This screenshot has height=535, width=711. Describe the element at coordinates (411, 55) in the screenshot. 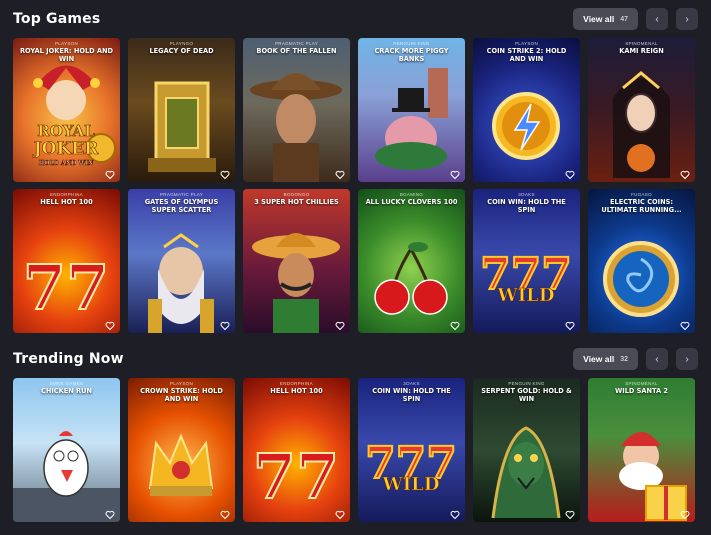

I see `game-title: CRACK MORE PIGGY BANKS` at that location.